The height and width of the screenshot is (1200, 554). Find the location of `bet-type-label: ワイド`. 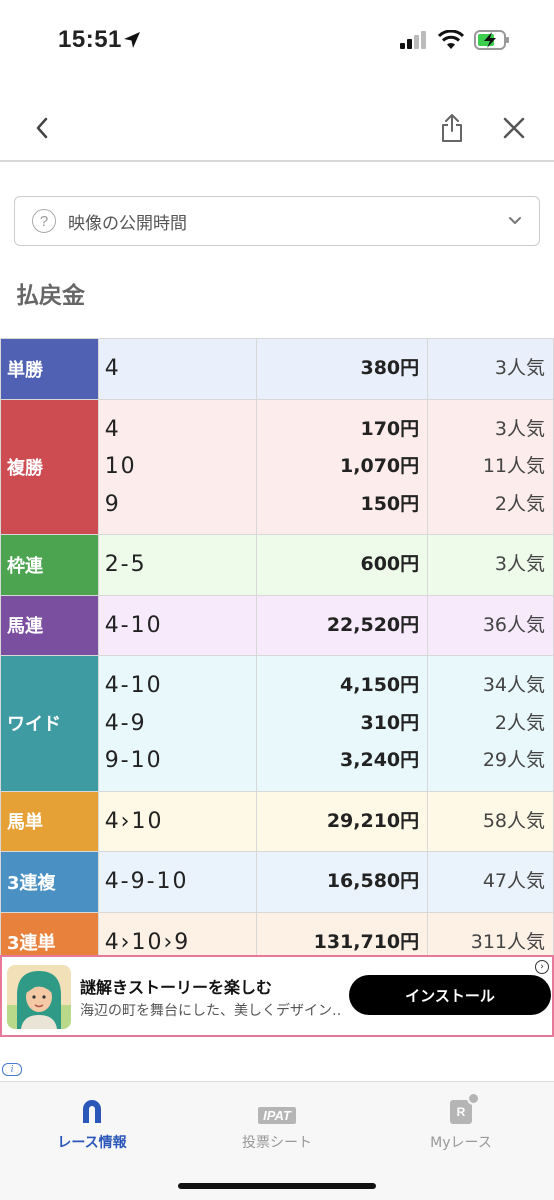

bet-type-label: ワイド is located at coordinates (49, 723).